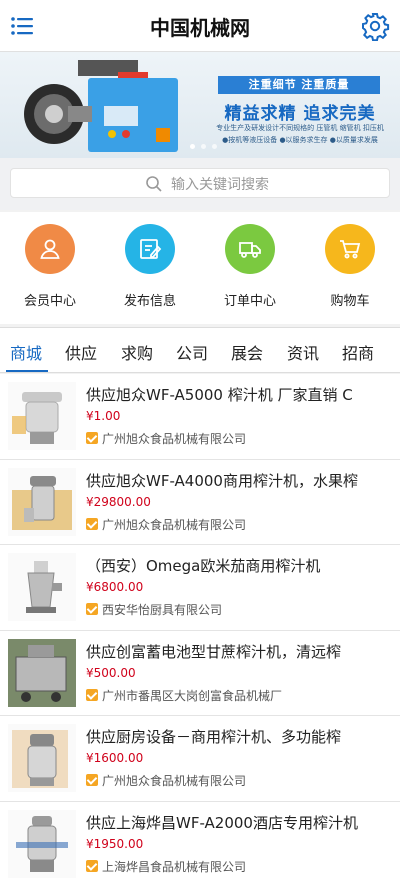 Image resolution: width=400 pixels, height=882 pixels. What do you see at coordinates (115, 843) in the screenshot?
I see `product-price: ¥1950.00` at bounding box center [115, 843].